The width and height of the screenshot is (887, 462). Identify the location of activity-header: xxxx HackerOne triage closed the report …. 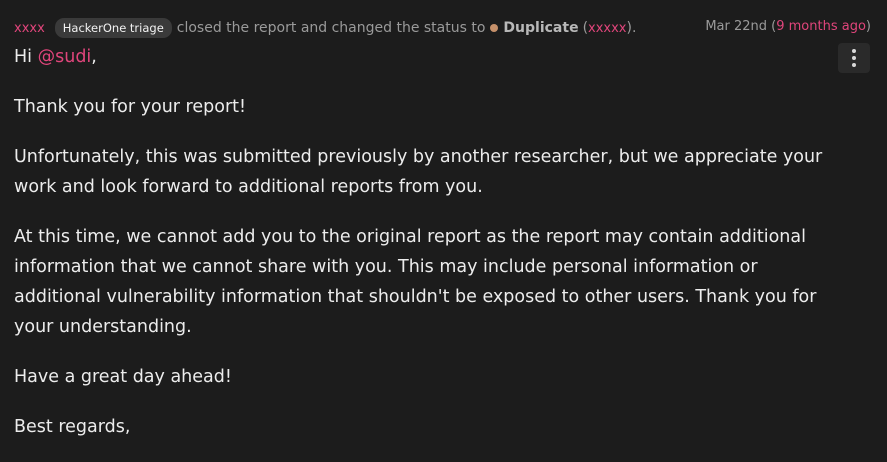
(325, 28).